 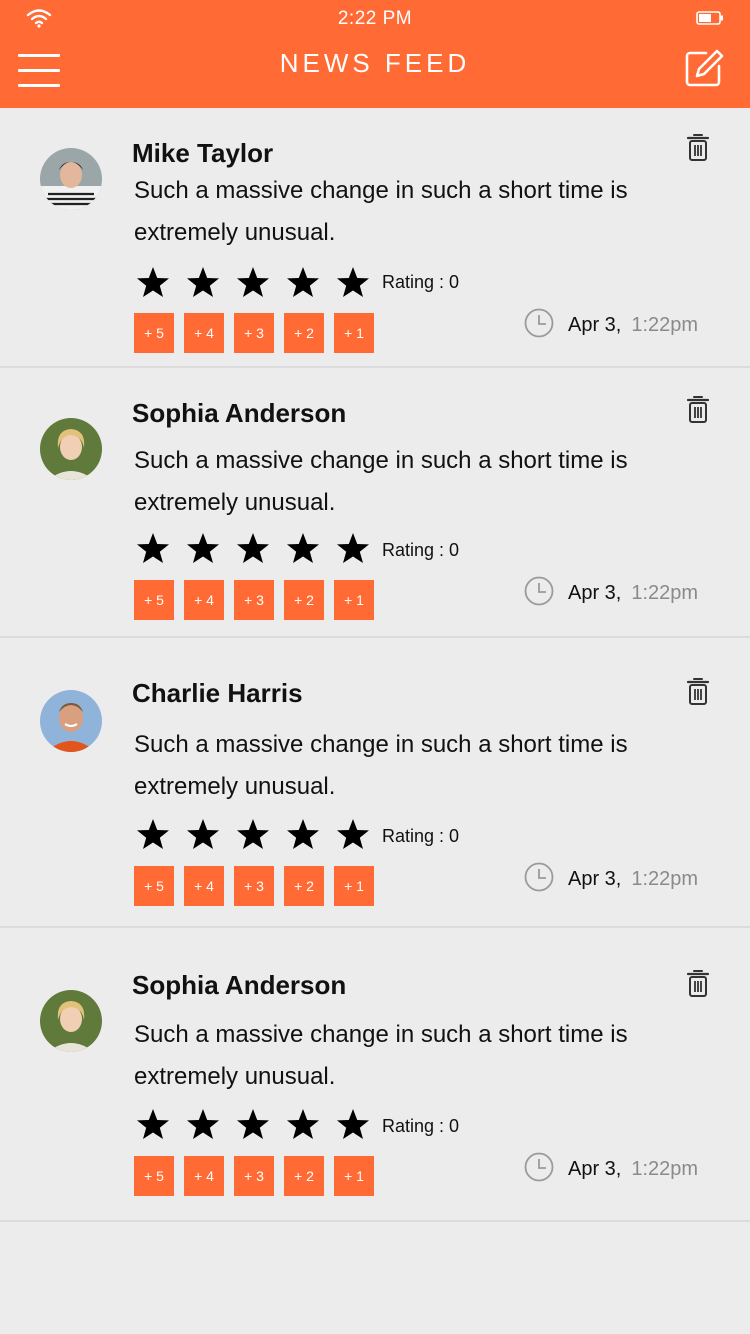 What do you see at coordinates (375, 18) in the screenshot?
I see `status-time: 2:22 PM` at bounding box center [375, 18].